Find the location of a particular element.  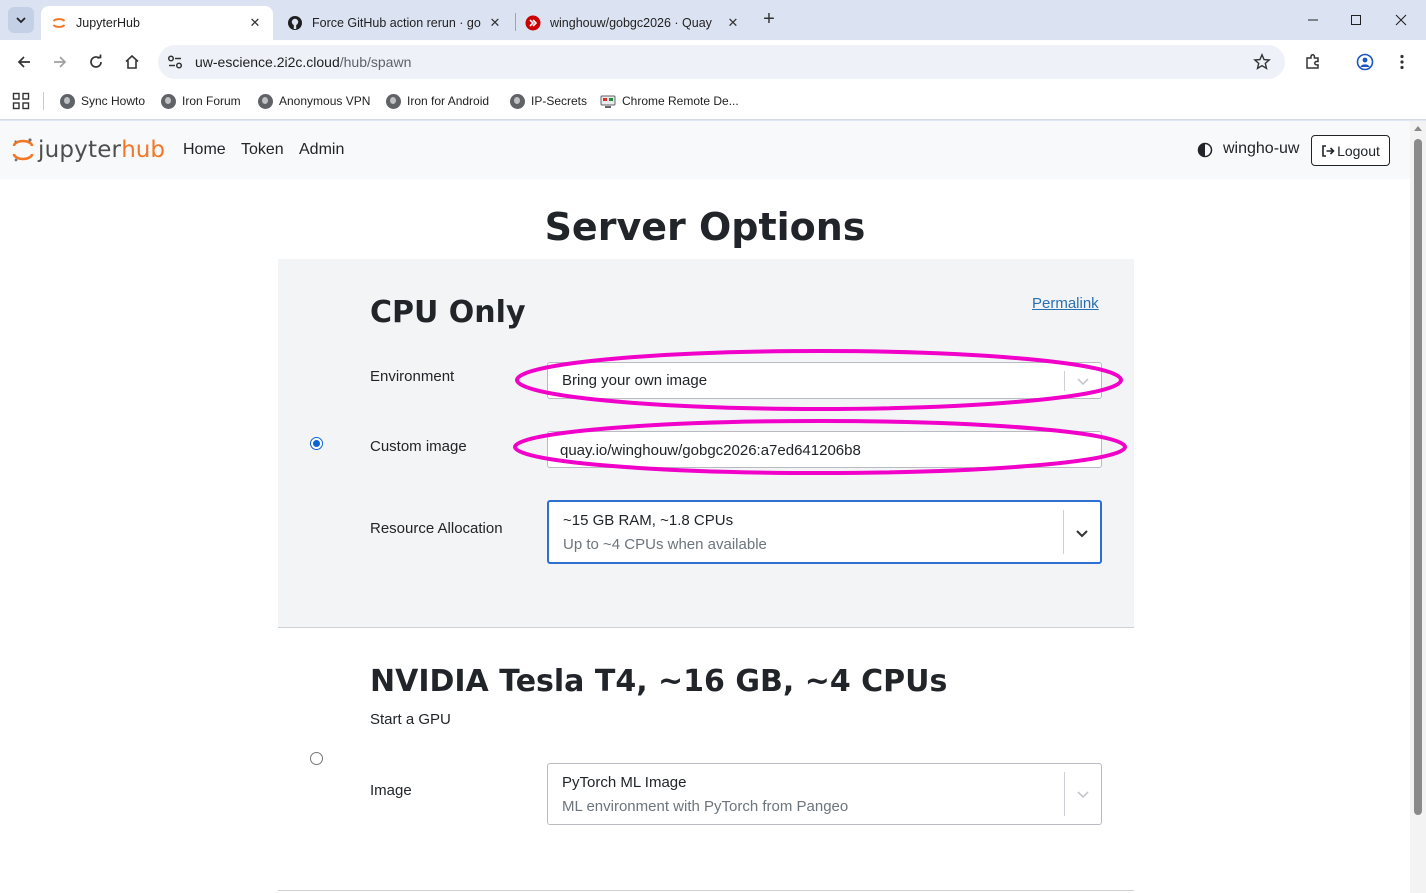

username: wingho-uw is located at coordinates (1261, 148).